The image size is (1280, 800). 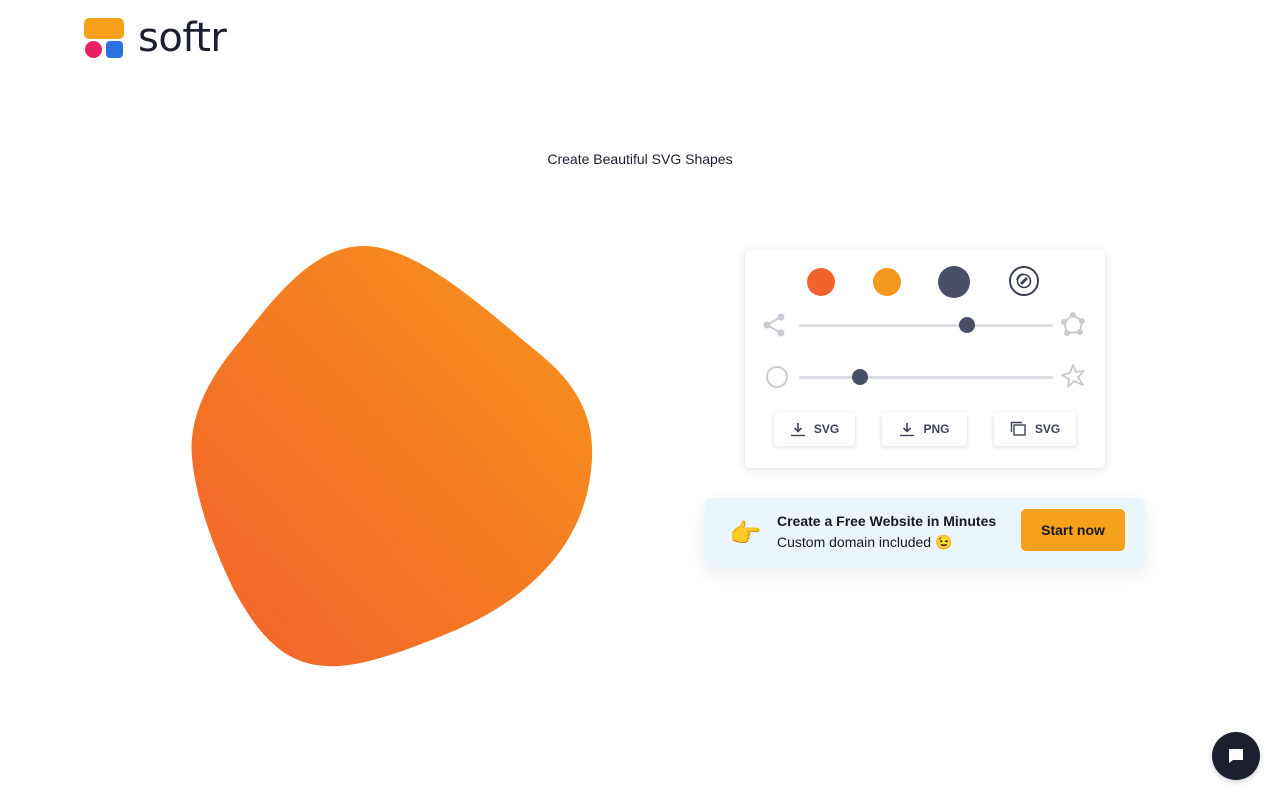 I want to click on softr-logo: softr, so click(x=155, y=38).